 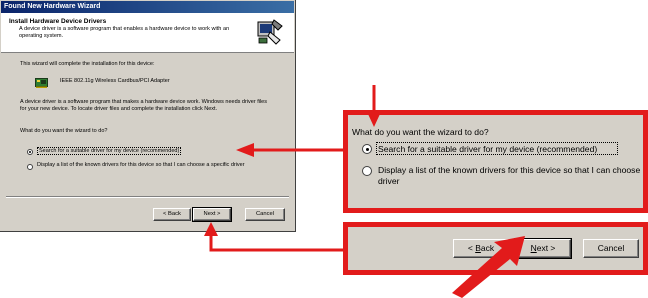 I want to click on down-arrow-icon, so click(x=374, y=106).